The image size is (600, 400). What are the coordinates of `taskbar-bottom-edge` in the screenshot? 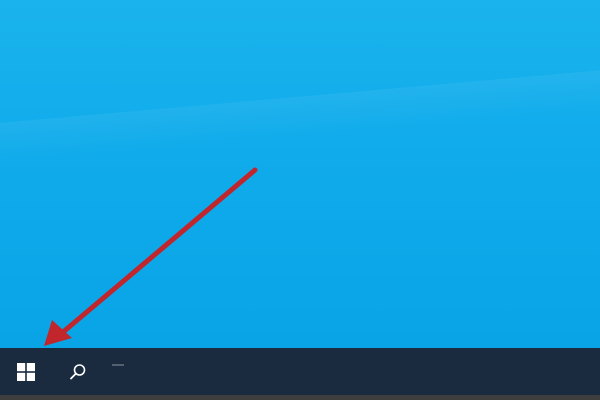 It's located at (300, 397).